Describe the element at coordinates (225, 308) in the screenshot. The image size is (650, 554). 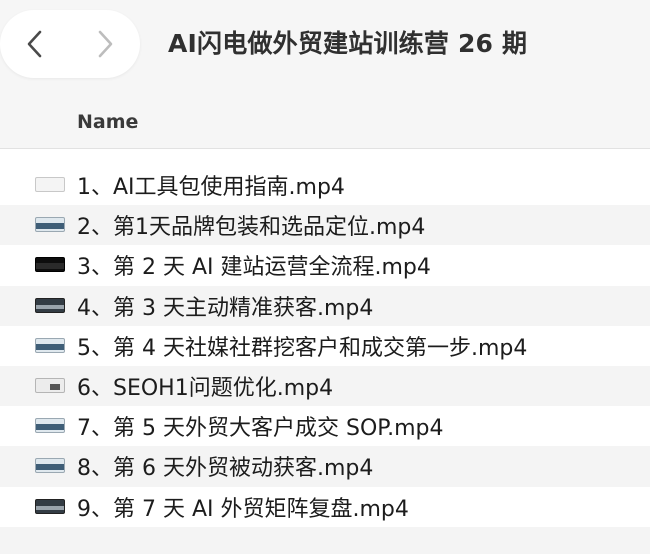
I see `file-name: 4、第 3 天主动精准获客.mp4` at that location.